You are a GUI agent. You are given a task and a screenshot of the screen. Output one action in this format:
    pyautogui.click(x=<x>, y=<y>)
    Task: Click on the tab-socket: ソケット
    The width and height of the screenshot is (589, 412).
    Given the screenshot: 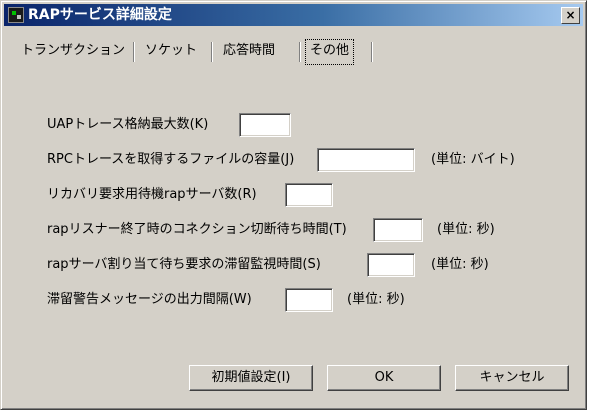 What is the action you would take?
    pyautogui.click(x=171, y=51)
    